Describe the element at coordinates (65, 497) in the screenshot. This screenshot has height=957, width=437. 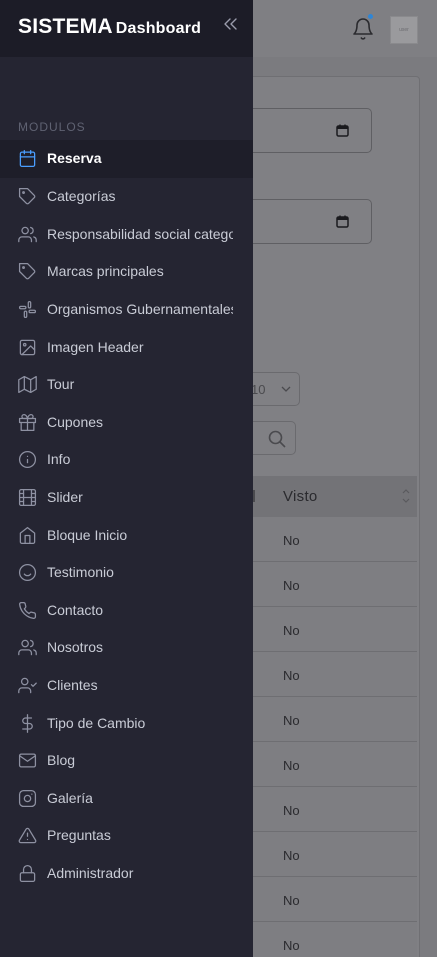
I see `sidebar-item-label: Slider` at that location.